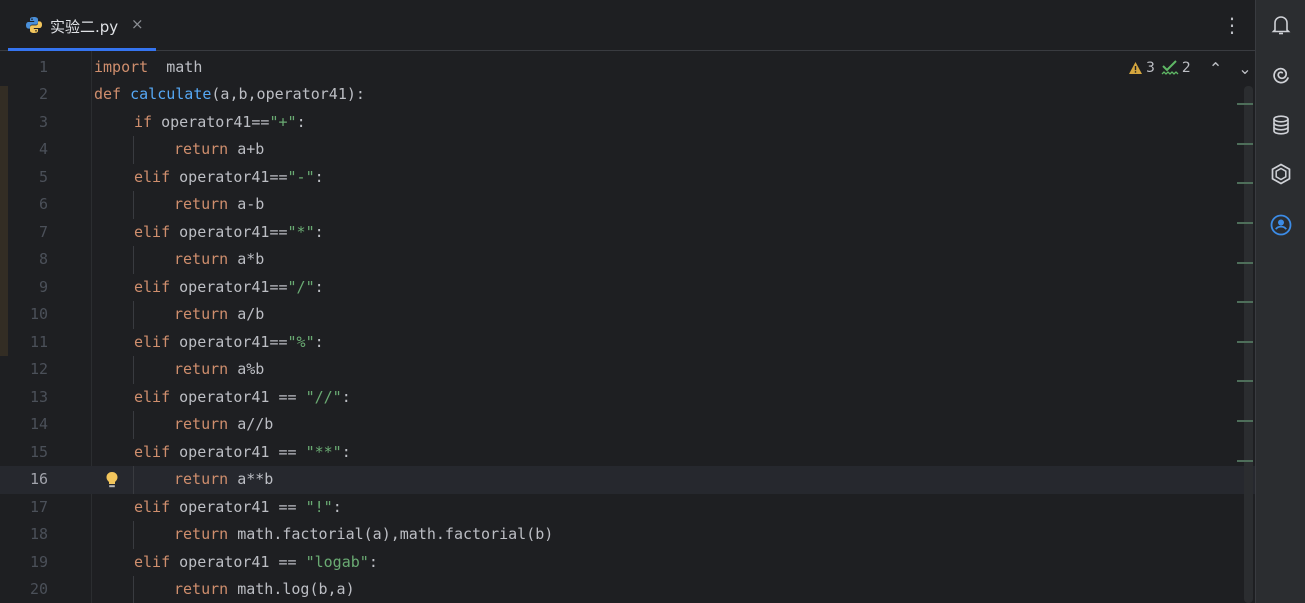 The height and width of the screenshot is (603, 1305). What do you see at coordinates (627, 150) in the screenshot?
I see `code-line: 4 return a+b` at bounding box center [627, 150].